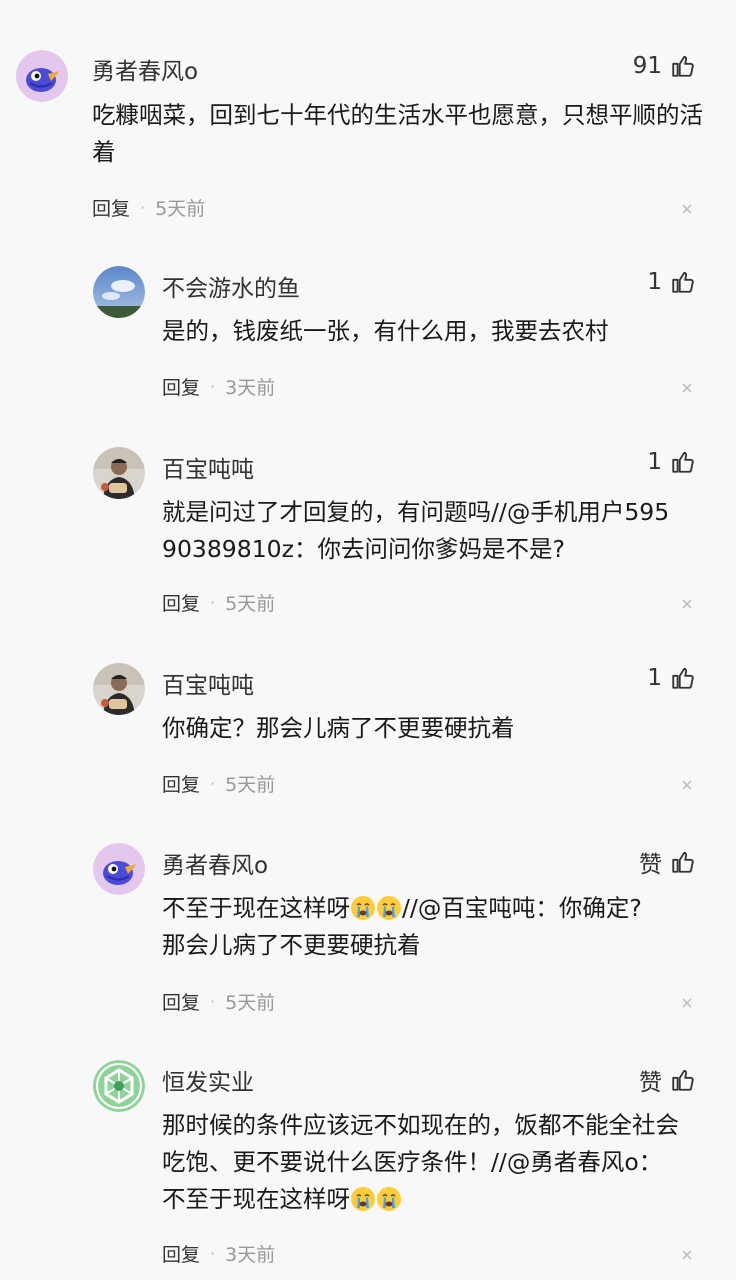 This screenshot has width=736, height=1280. I want to click on comment-text-line: 不至于现在这样呀, so click(444, 1199).